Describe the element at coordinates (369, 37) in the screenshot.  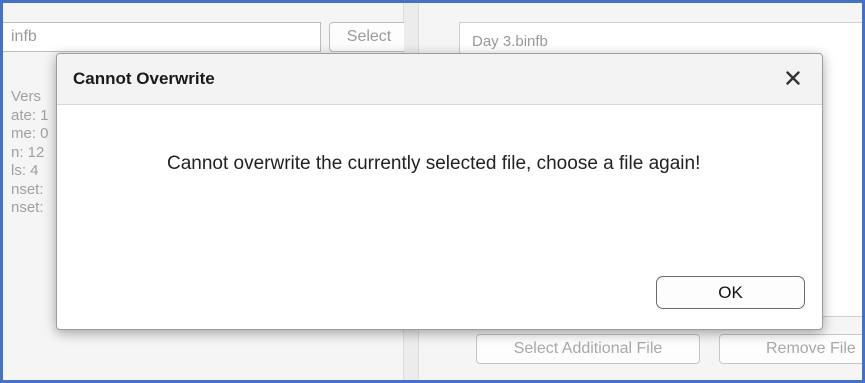
I see `select-file-button: Select` at that location.